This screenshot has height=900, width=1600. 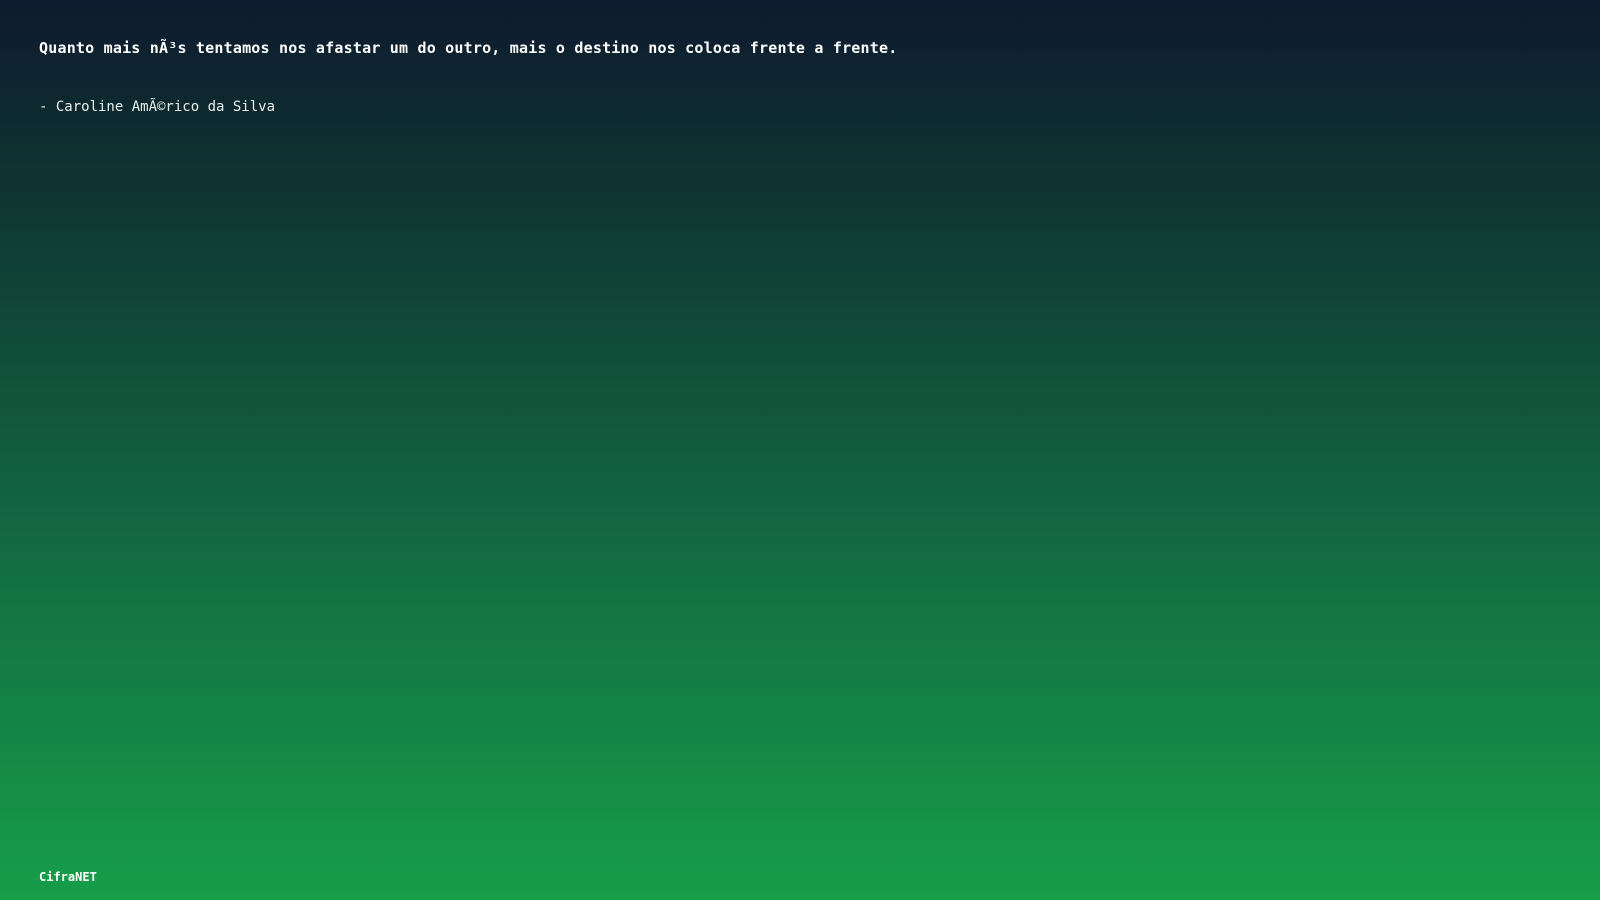 What do you see at coordinates (68, 877) in the screenshot?
I see `brand-label: CifraNET` at bounding box center [68, 877].